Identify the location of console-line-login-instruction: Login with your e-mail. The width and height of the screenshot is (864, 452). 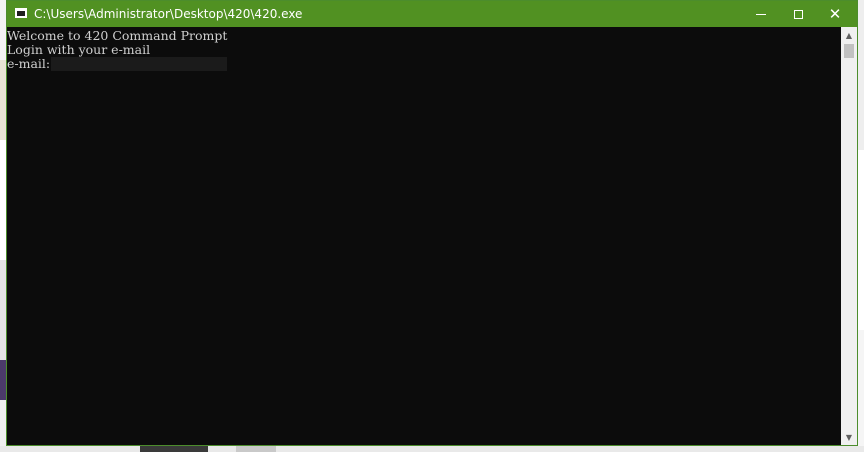
(79, 49).